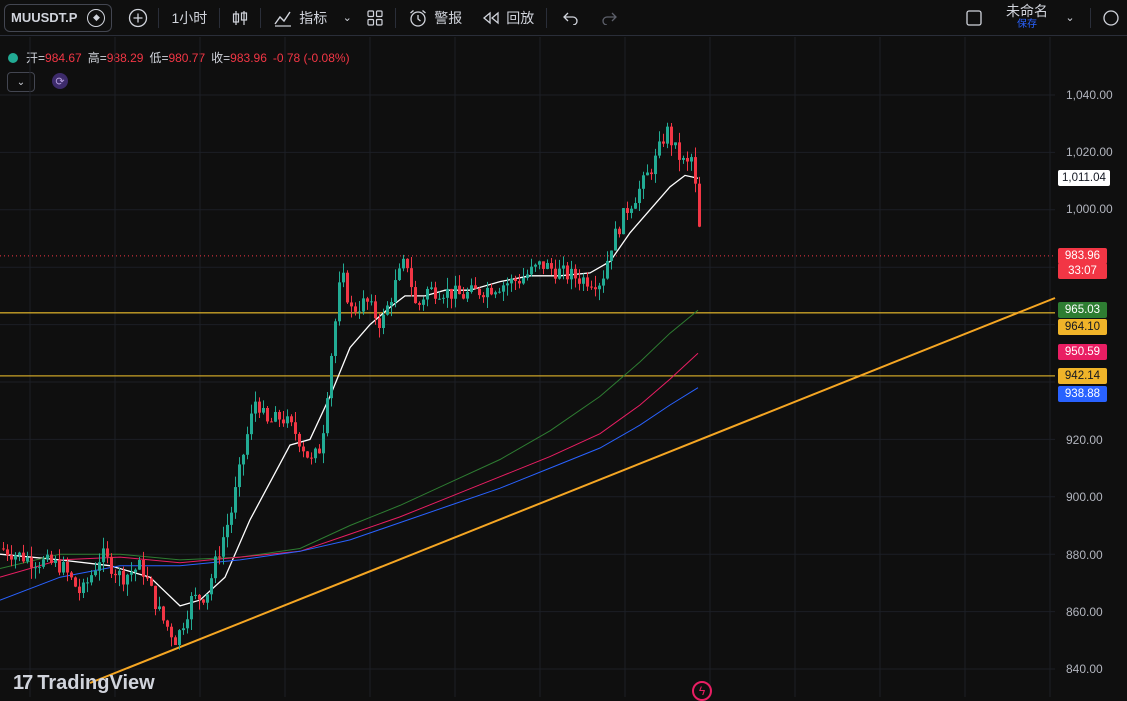  I want to click on top-toolbar: MUUSDT.P ◆ 1小时 指标 ⌄ 警报 回放 未命名 保存 ⌄, so click(563, 18).